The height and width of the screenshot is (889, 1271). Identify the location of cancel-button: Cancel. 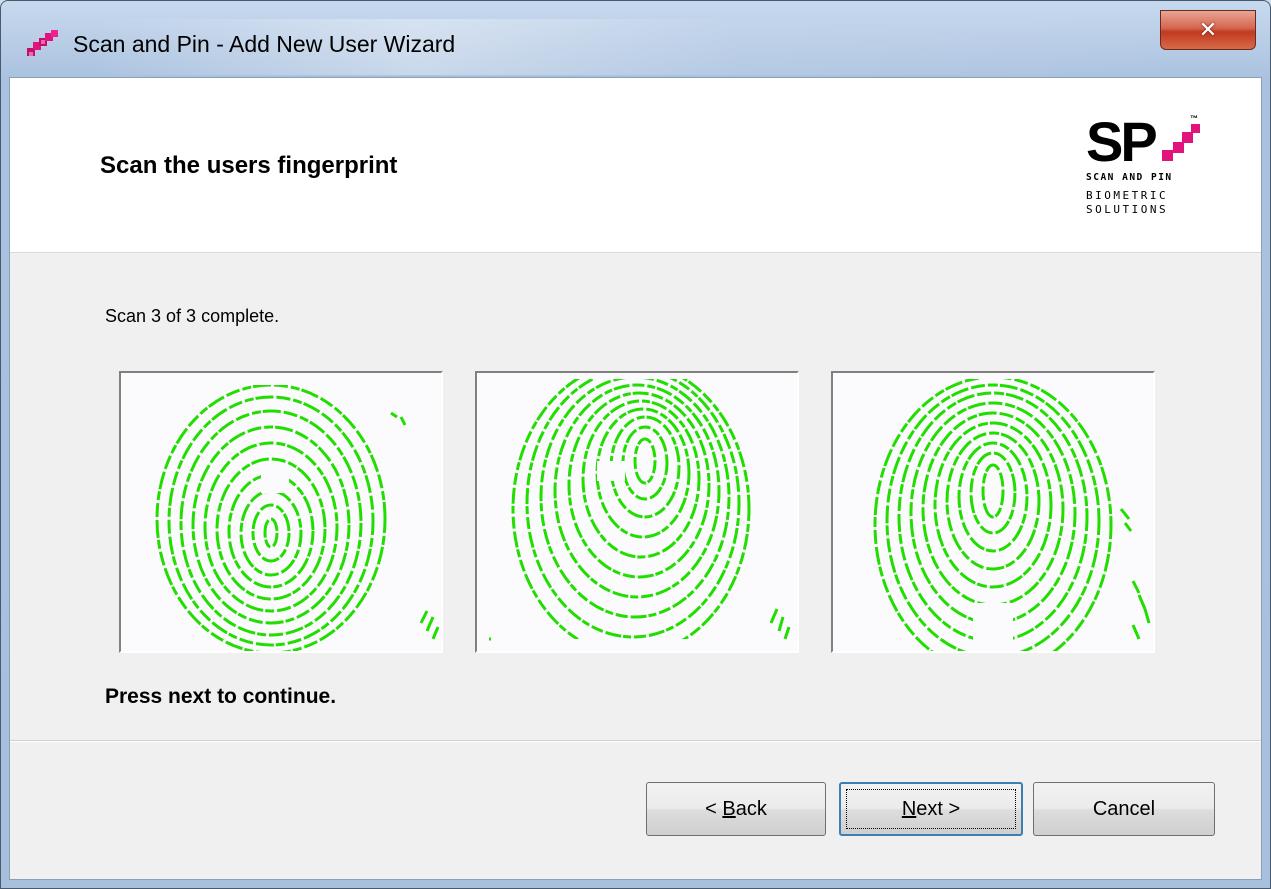
(1124, 809).